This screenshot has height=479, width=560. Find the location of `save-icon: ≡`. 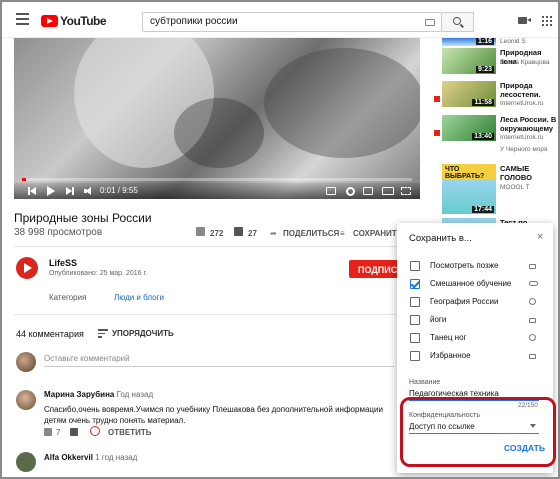

save-icon: ≡ is located at coordinates (342, 233).